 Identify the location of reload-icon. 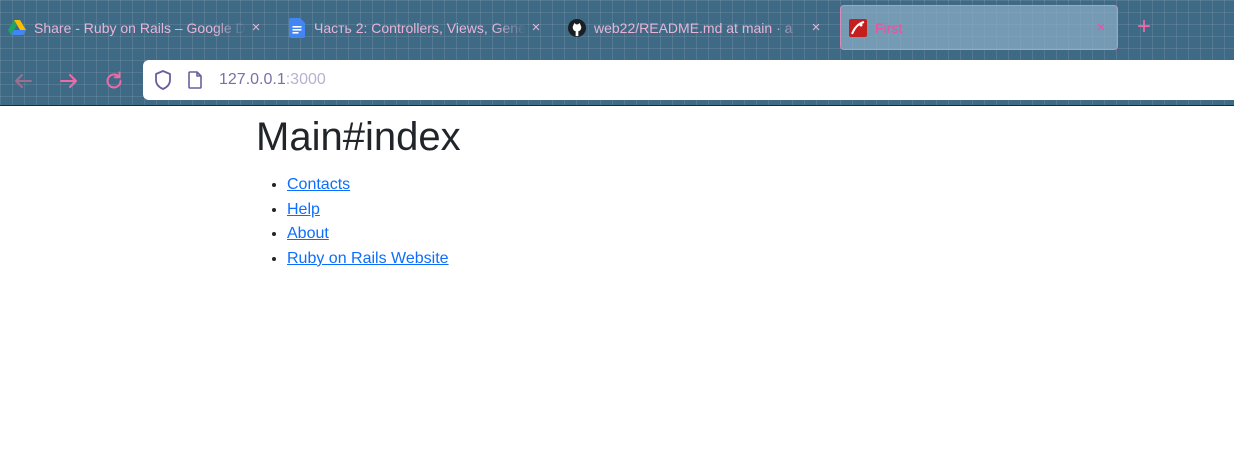
(114, 80).